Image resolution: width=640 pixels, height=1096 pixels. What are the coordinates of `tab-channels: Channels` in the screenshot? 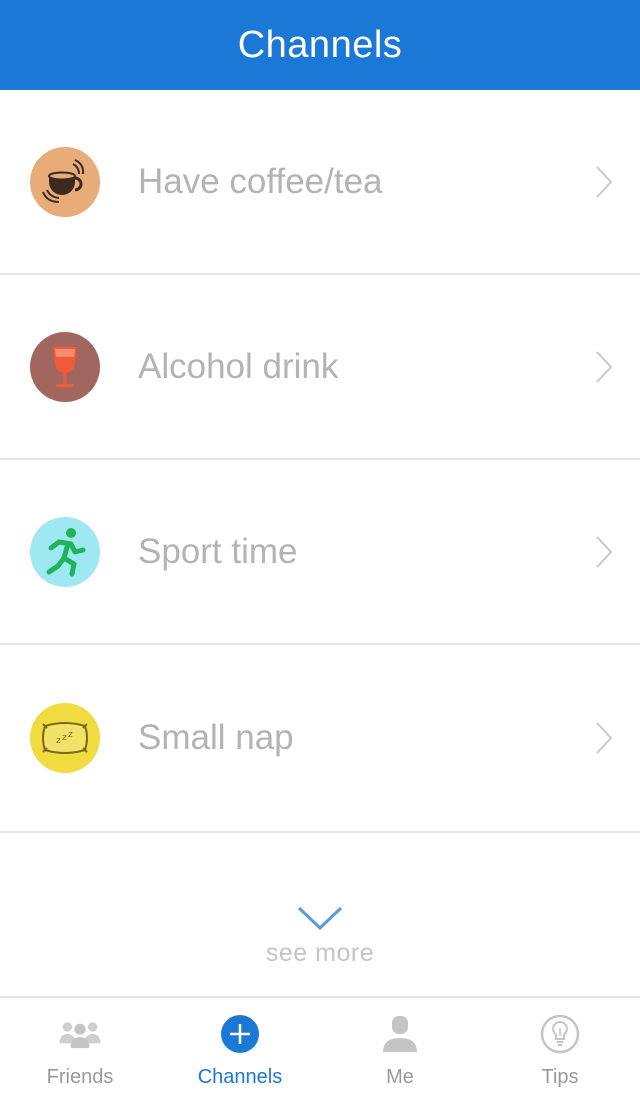 It's located at (240, 1047).